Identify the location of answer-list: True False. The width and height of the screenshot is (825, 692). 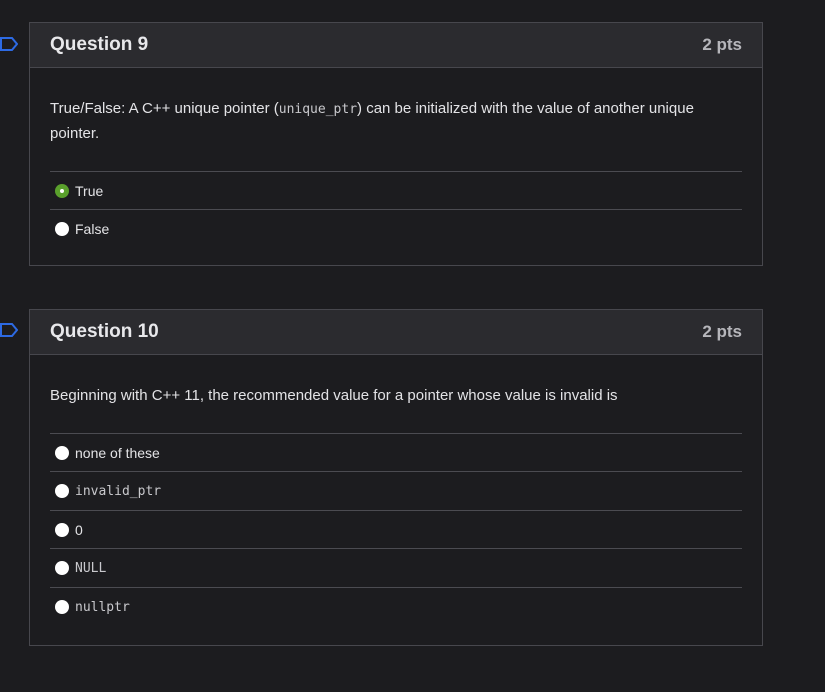
(396, 209).